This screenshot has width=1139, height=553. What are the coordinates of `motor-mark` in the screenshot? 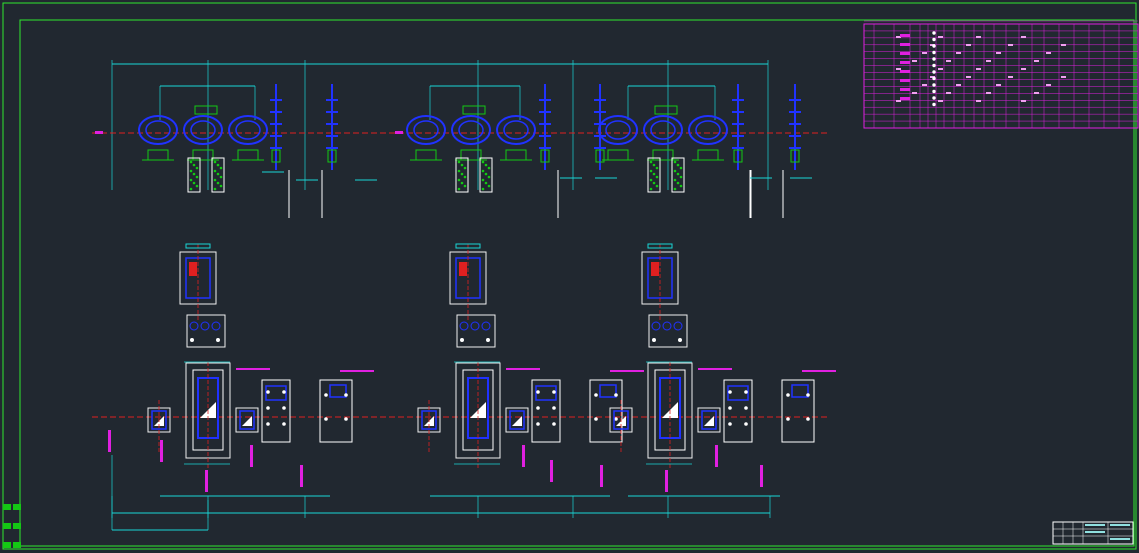 It's located at (655, 269).